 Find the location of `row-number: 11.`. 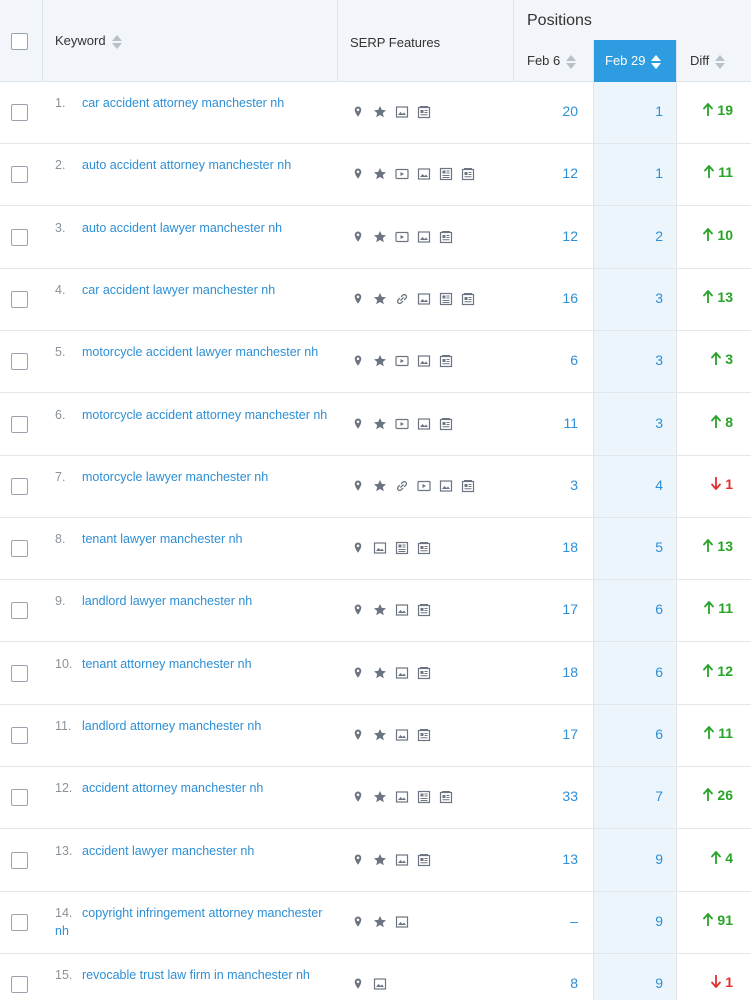

row-number: 11. is located at coordinates (63, 726).